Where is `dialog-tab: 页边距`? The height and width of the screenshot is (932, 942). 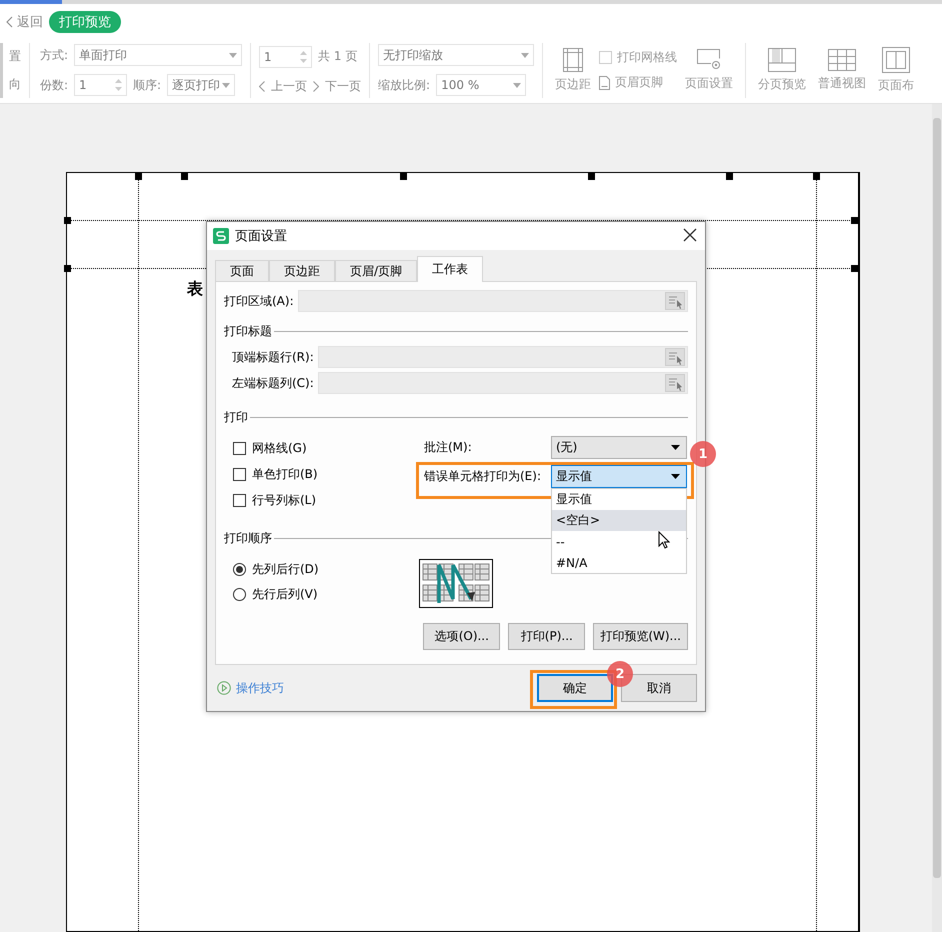
dialog-tab: 页边距 is located at coordinates (302, 271).